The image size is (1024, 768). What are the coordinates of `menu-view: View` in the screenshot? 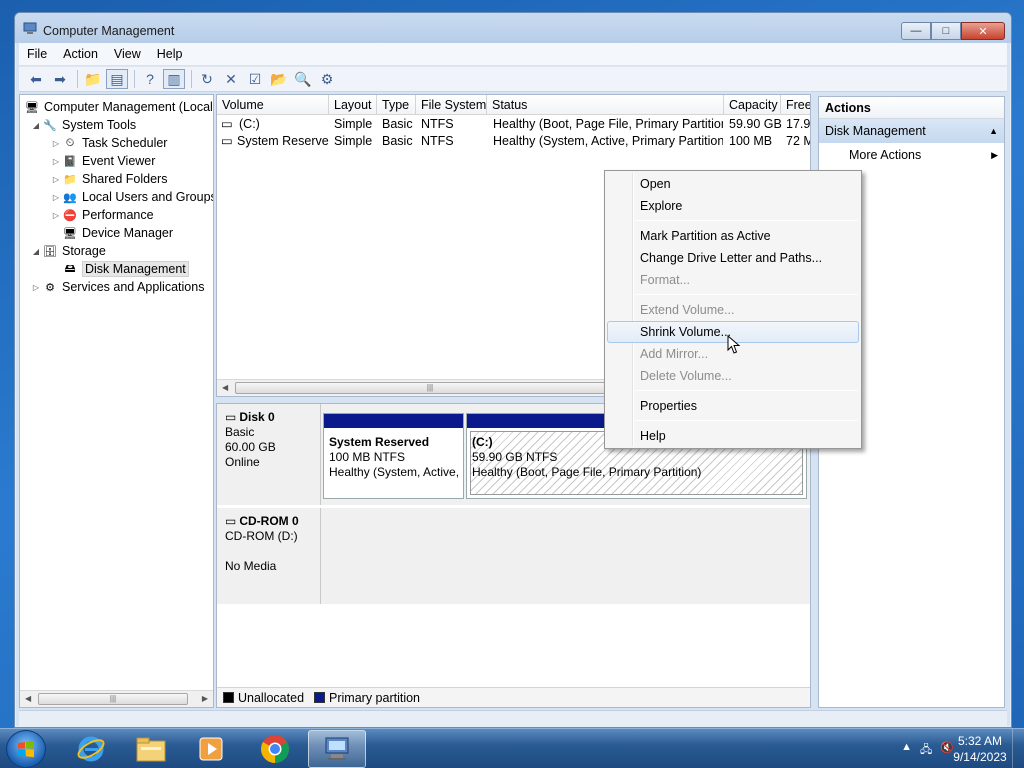 It's located at (127, 54).